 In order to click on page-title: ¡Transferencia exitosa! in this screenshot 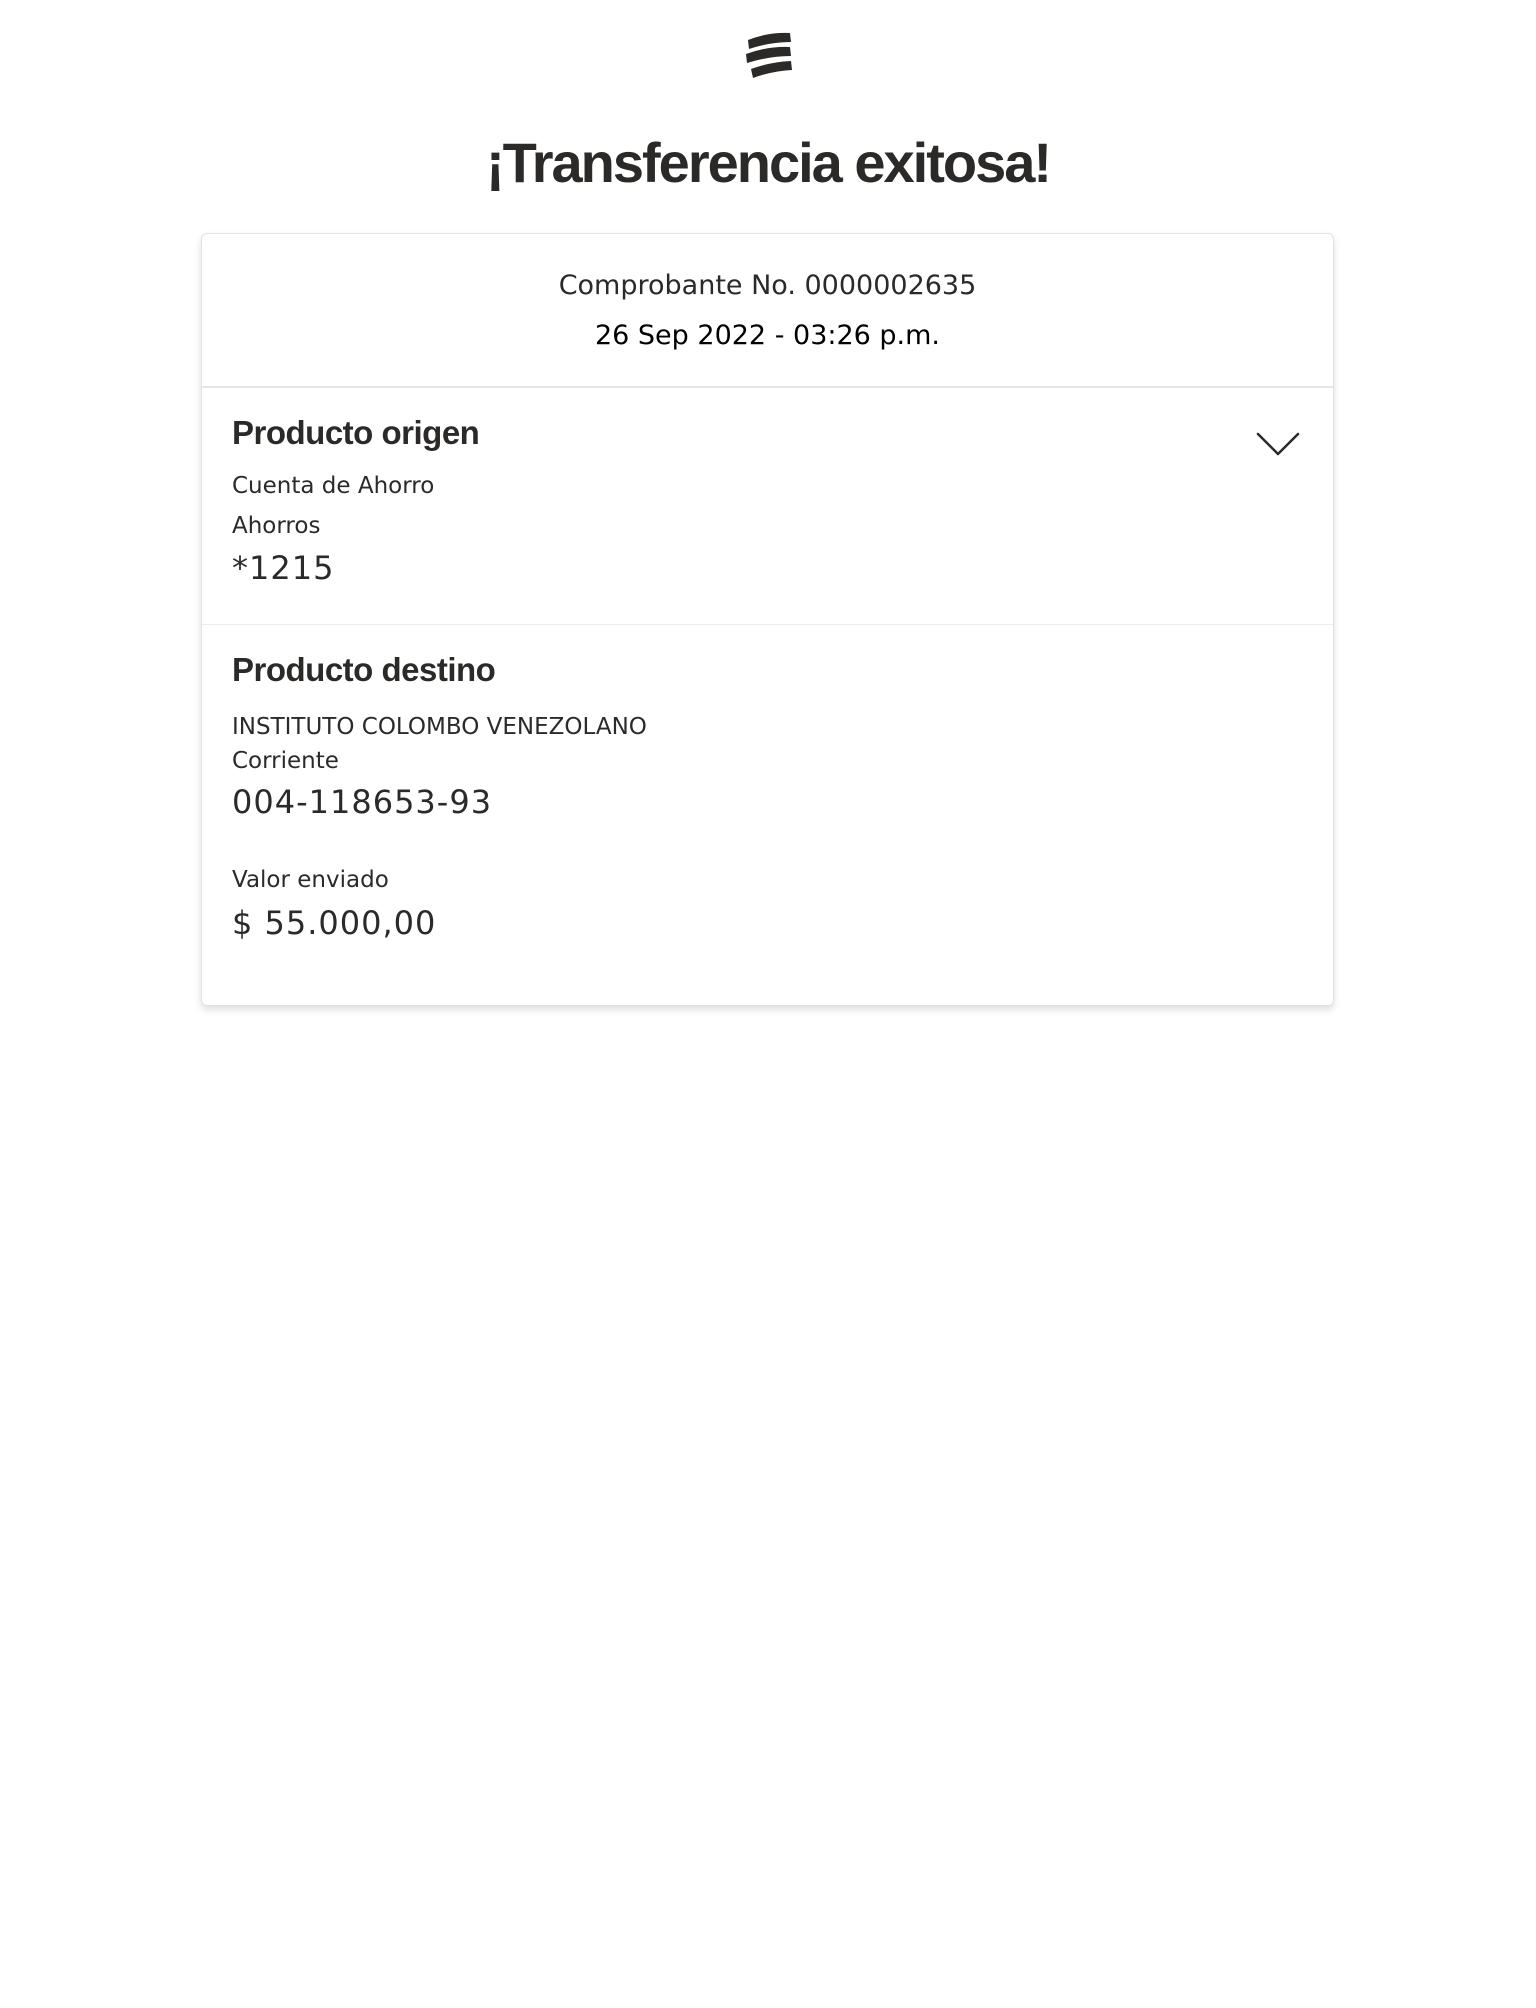, I will do `click(768, 162)`.